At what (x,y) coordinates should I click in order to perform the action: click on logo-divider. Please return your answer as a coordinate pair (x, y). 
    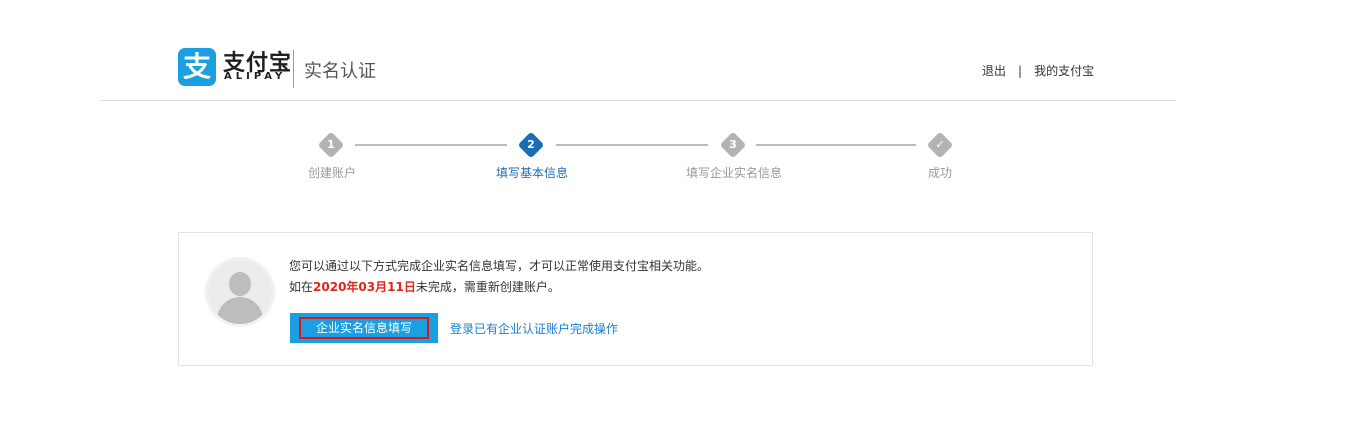
    Looking at the image, I should click on (293, 69).